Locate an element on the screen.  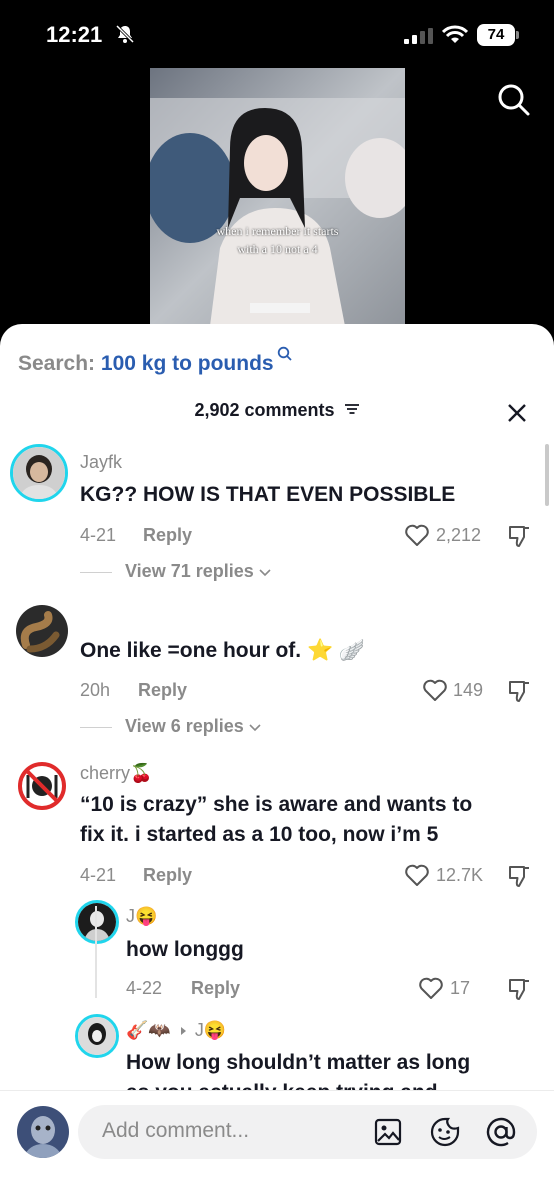
close-icon is located at coordinates (517, 413).